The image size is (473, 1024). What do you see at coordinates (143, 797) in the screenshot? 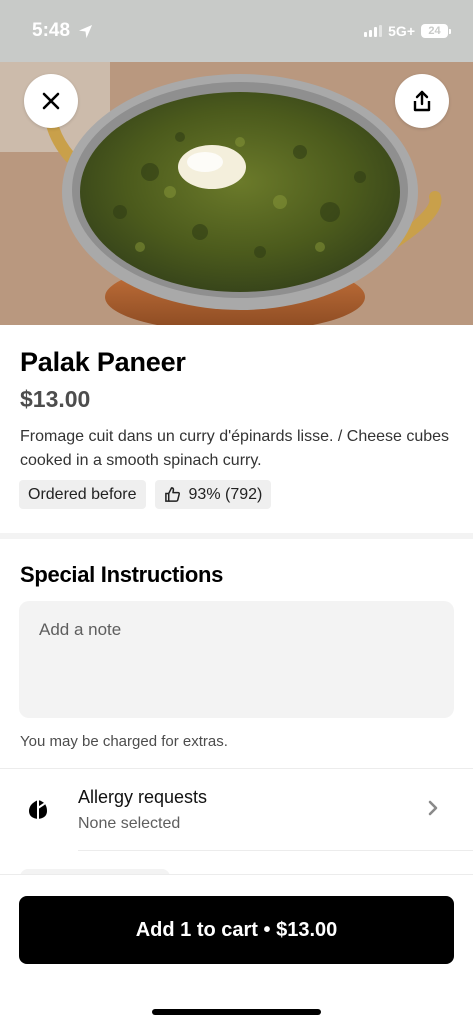
I see `allergy-requests-title: Allergy requests` at bounding box center [143, 797].